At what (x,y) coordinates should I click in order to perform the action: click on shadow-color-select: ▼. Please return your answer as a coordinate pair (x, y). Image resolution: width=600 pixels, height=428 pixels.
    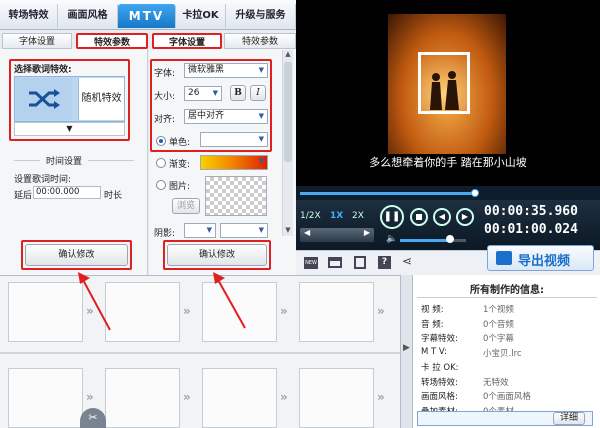
    Looking at the image, I should click on (244, 230).